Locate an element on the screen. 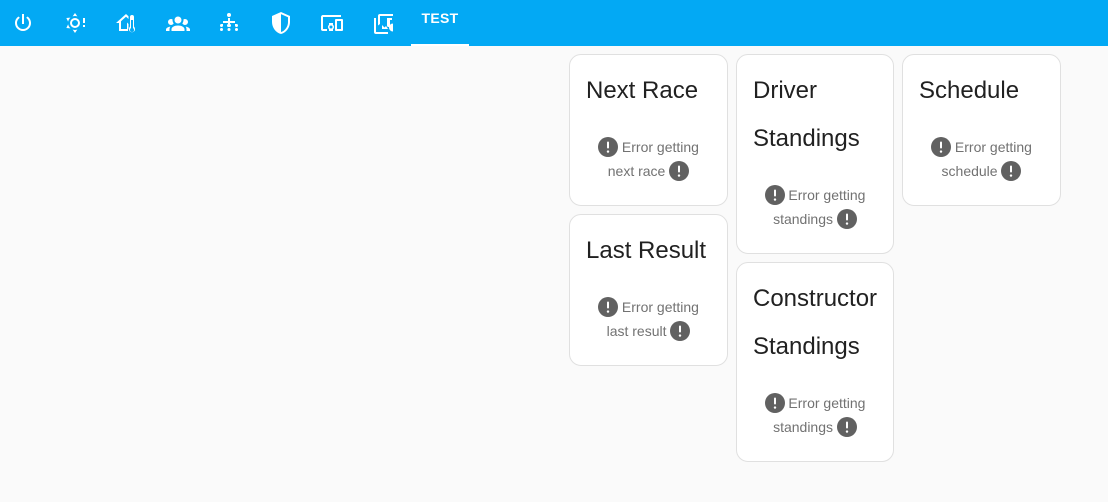 This screenshot has width=1108, height=502. tab-people is located at coordinates (178, 23).